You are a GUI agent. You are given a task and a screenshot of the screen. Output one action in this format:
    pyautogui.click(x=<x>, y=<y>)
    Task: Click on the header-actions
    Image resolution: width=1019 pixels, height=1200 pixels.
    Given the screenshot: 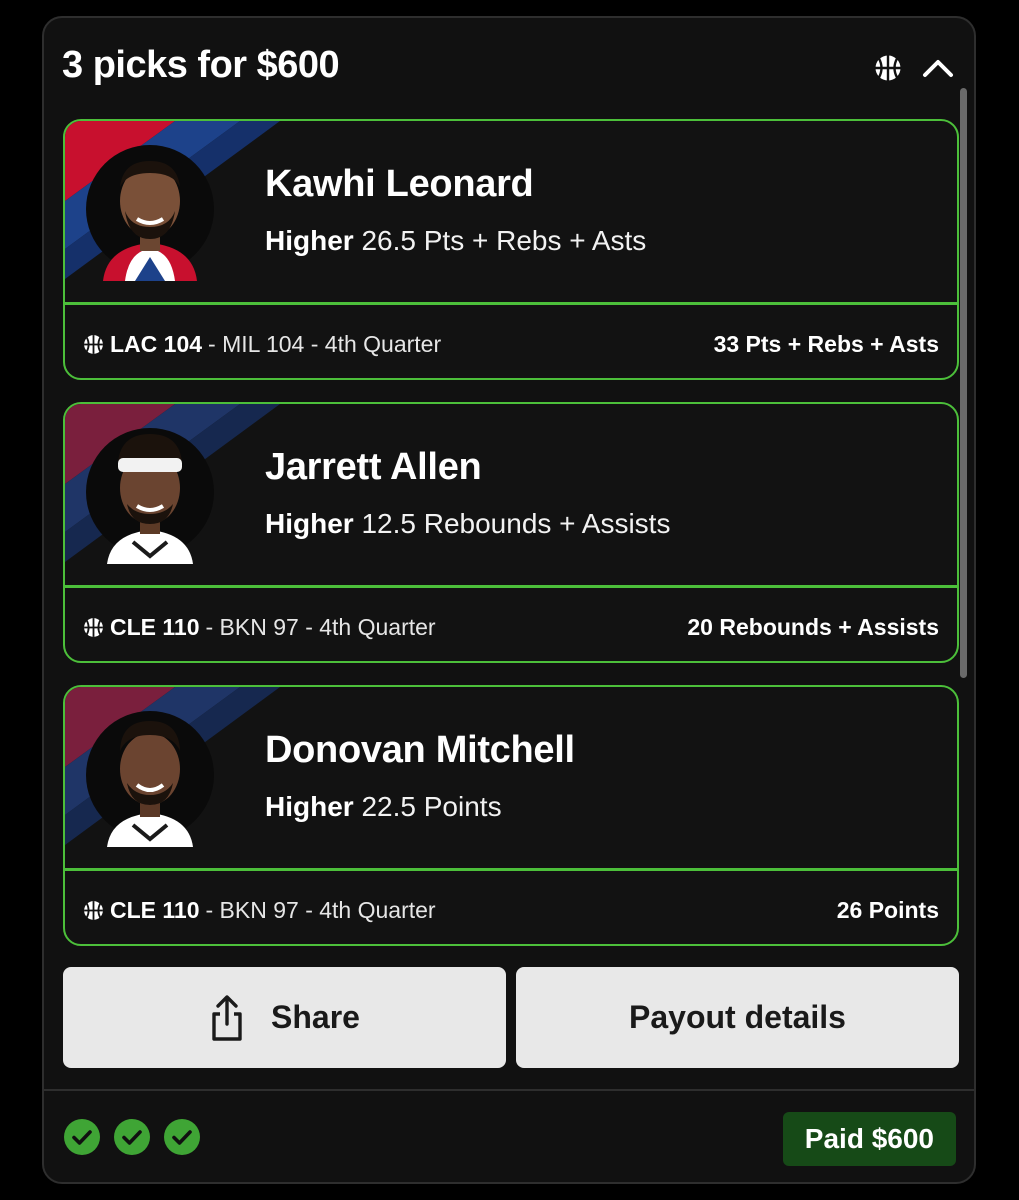 What is the action you would take?
    pyautogui.click(x=914, y=68)
    